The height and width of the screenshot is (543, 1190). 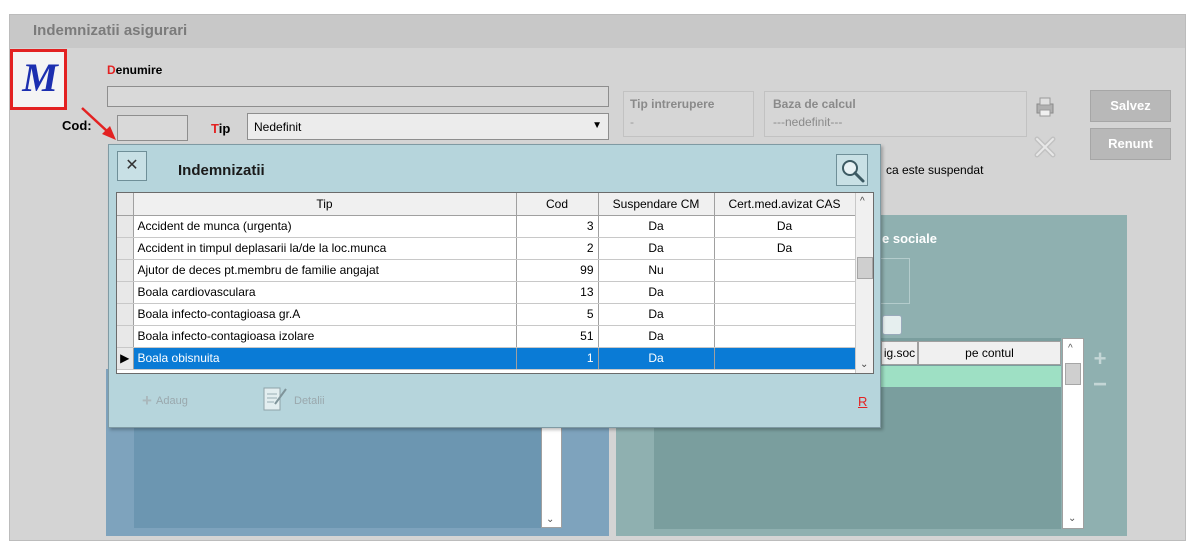 What do you see at coordinates (557, 270) in the screenshot?
I see `cell-cod: 99` at bounding box center [557, 270].